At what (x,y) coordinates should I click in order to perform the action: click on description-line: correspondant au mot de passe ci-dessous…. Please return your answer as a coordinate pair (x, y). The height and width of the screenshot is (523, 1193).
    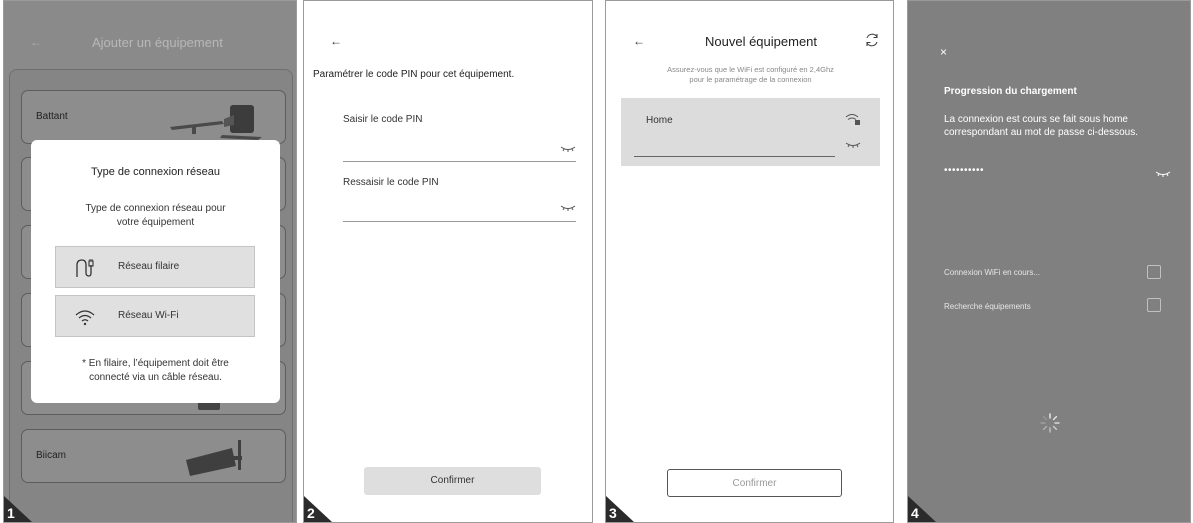
    Looking at the image, I should click on (1041, 132).